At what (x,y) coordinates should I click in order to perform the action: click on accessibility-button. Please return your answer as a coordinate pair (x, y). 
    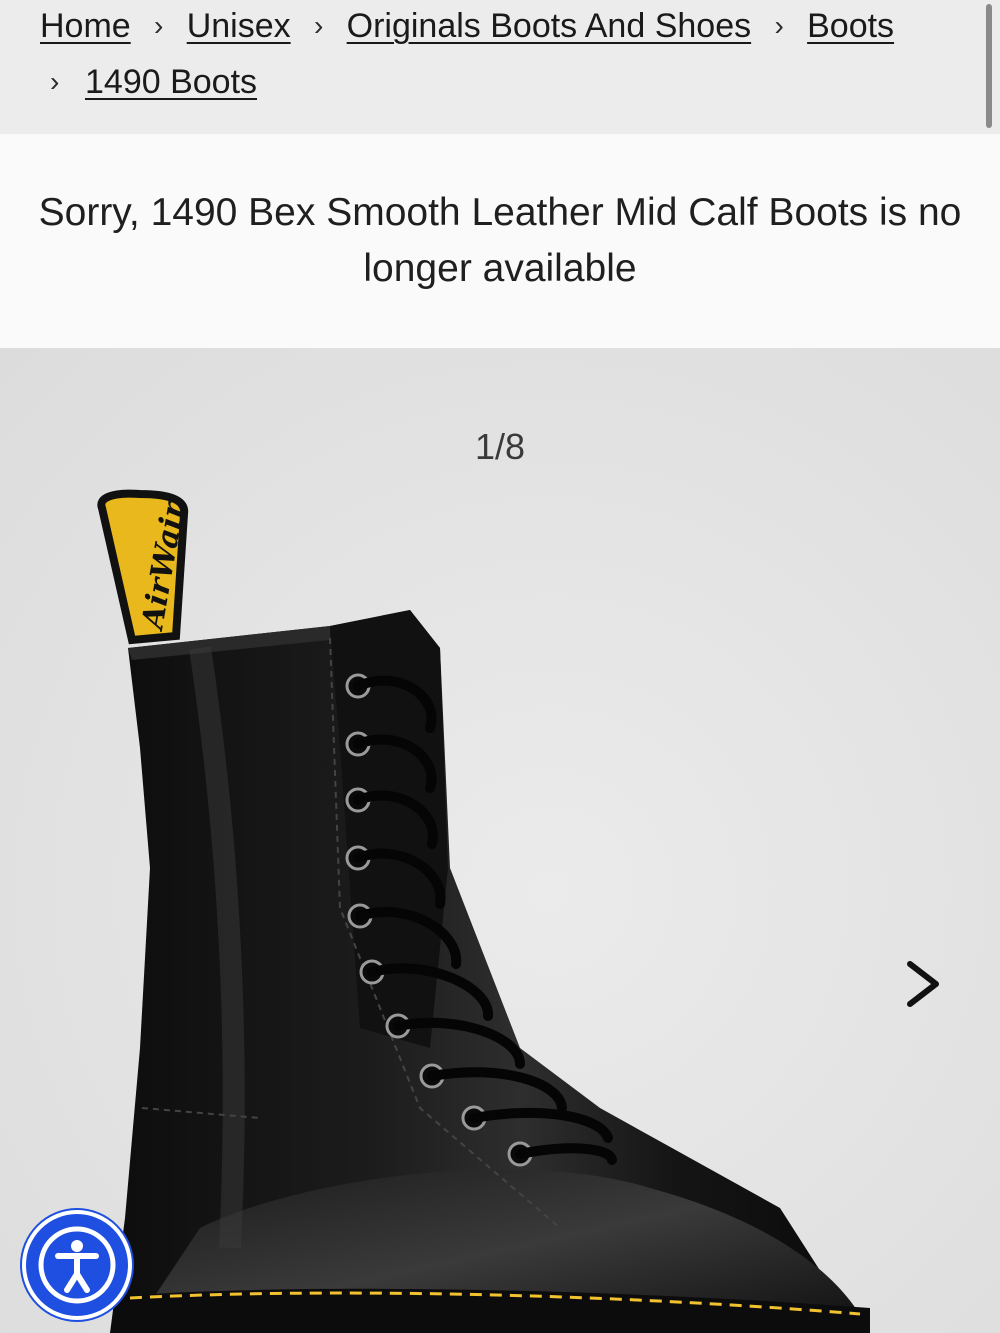
    Looking at the image, I should click on (77, 1265).